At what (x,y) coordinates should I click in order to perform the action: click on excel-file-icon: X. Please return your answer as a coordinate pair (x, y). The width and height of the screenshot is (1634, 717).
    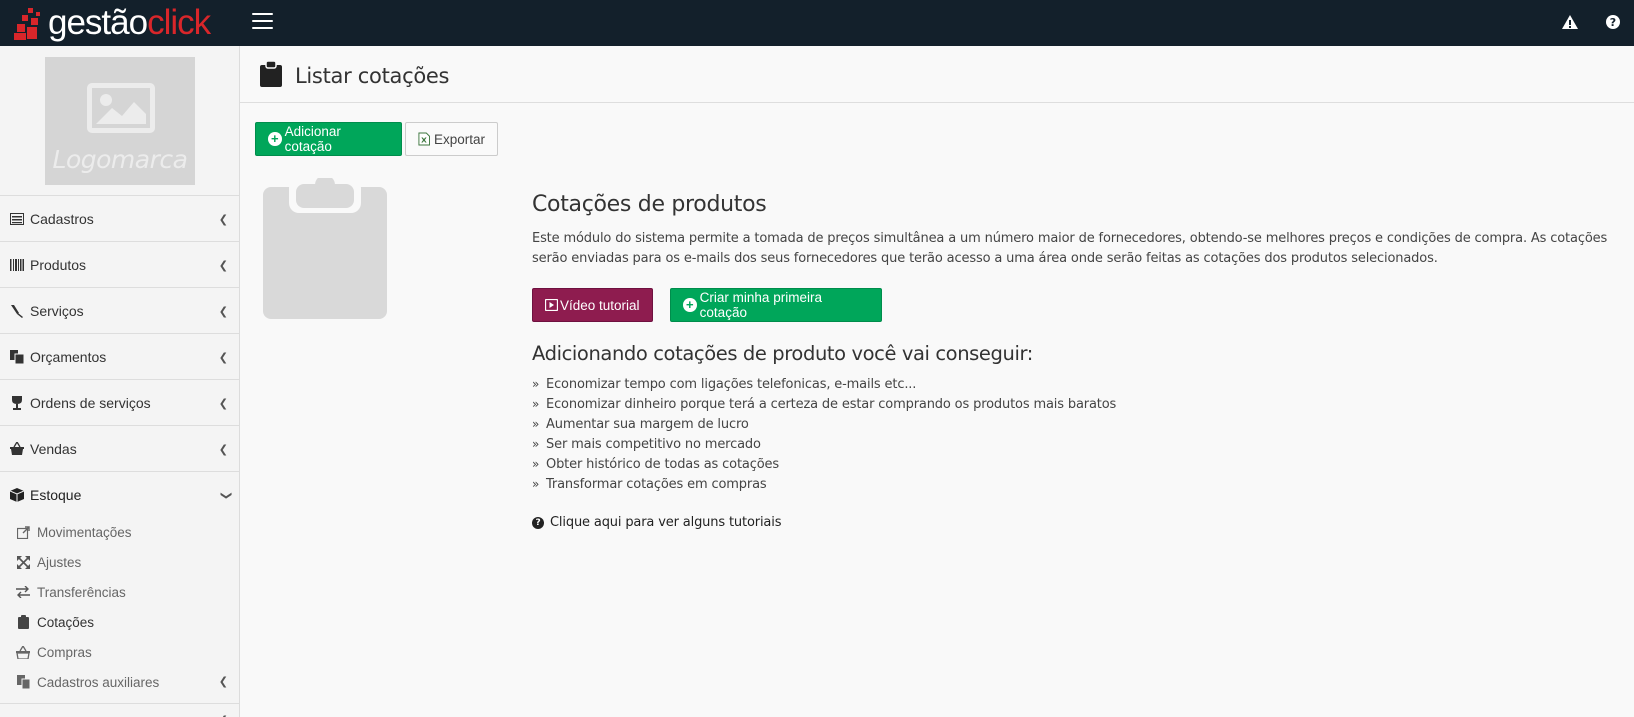
    Looking at the image, I should click on (424, 139).